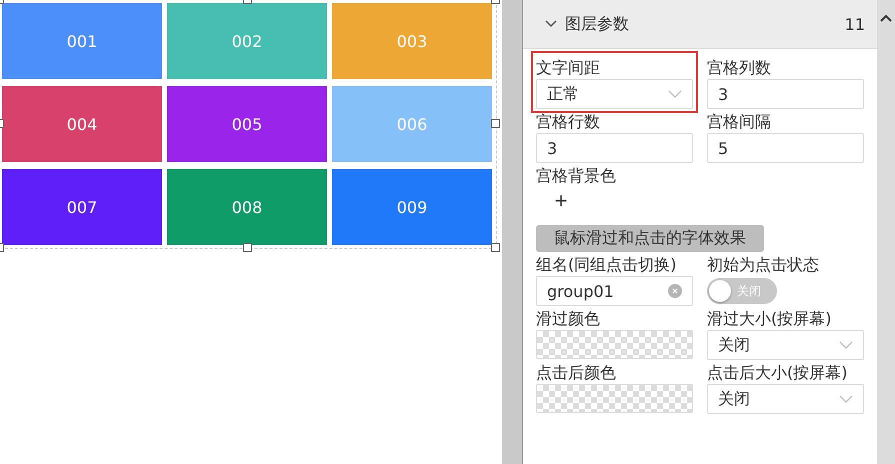 This screenshot has width=895, height=464. I want to click on field-label: 宫格背景色, so click(576, 176).